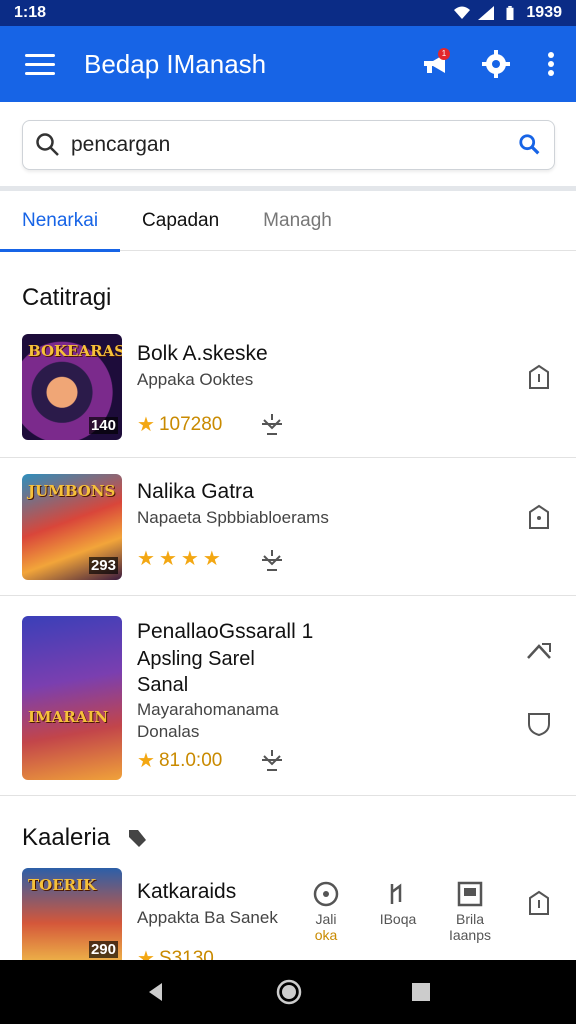 The image size is (576, 1024). What do you see at coordinates (190, 424) in the screenshot?
I see `rating-value: 107280` at bounding box center [190, 424].